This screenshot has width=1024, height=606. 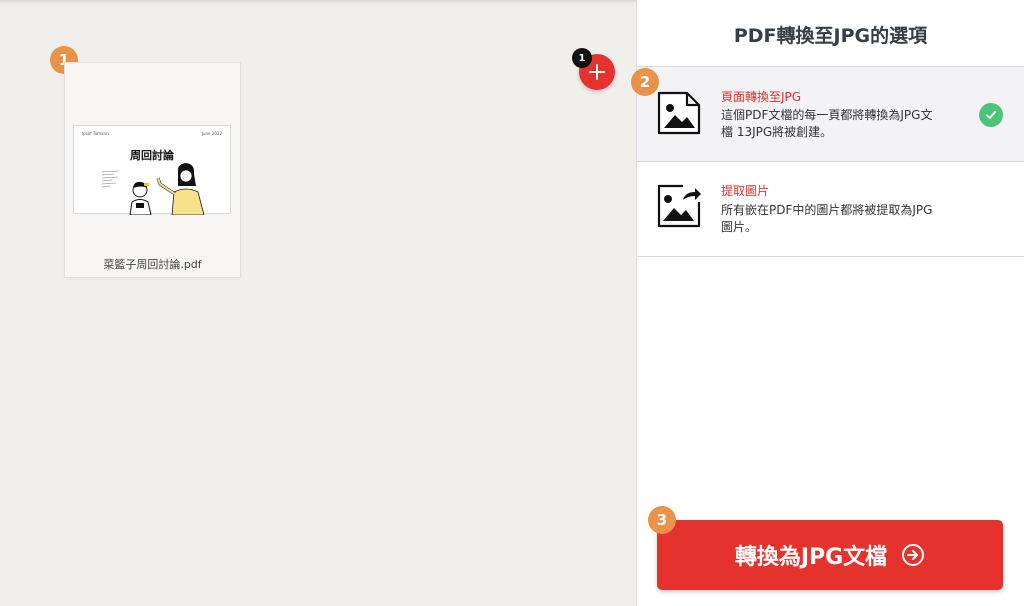 What do you see at coordinates (777, 132) in the screenshot?
I see `option-desc-line: 檔 13JPG將被創建。` at bounding box center [777, 132].